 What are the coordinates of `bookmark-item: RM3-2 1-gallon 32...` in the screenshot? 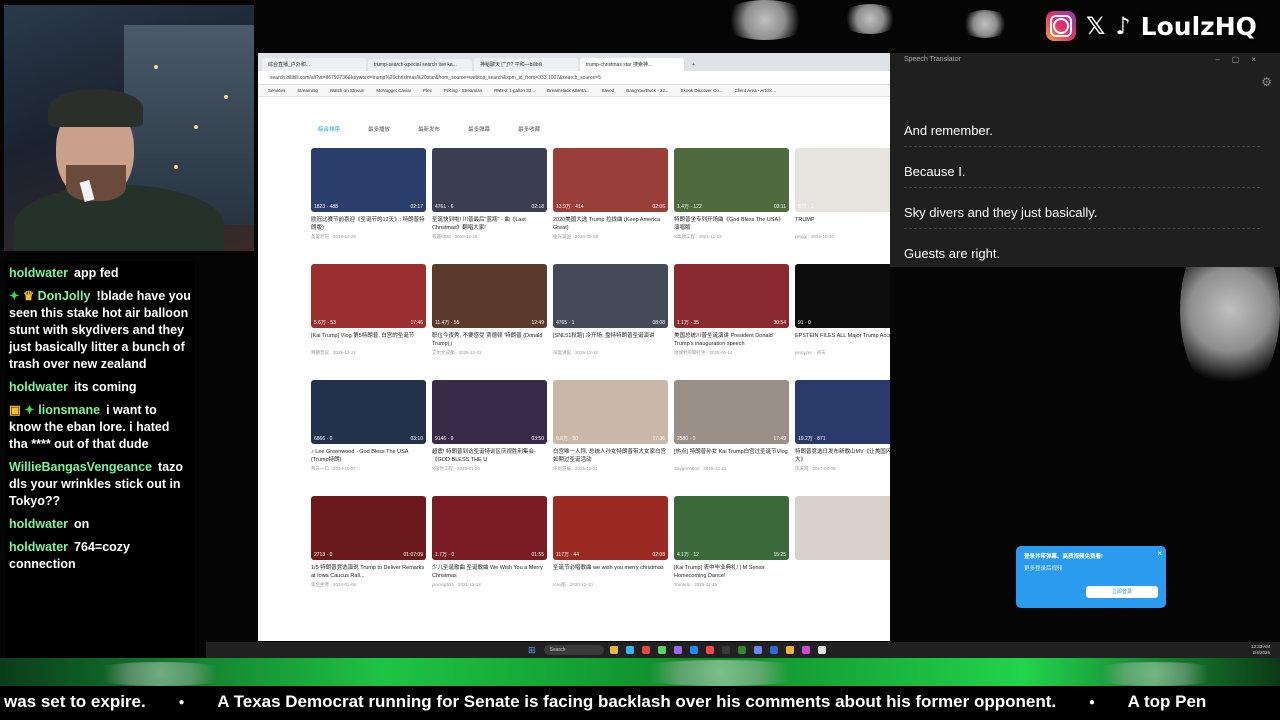 It's located at (514, 90).